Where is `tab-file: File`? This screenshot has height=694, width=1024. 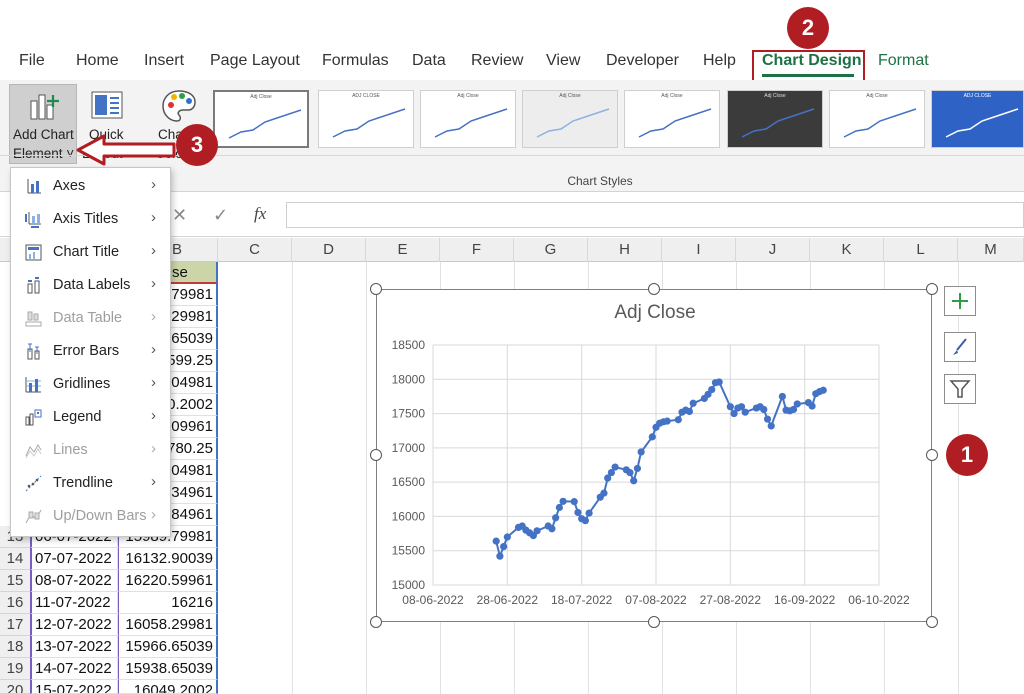
tab-file: File is located at coordinates (32, 61).